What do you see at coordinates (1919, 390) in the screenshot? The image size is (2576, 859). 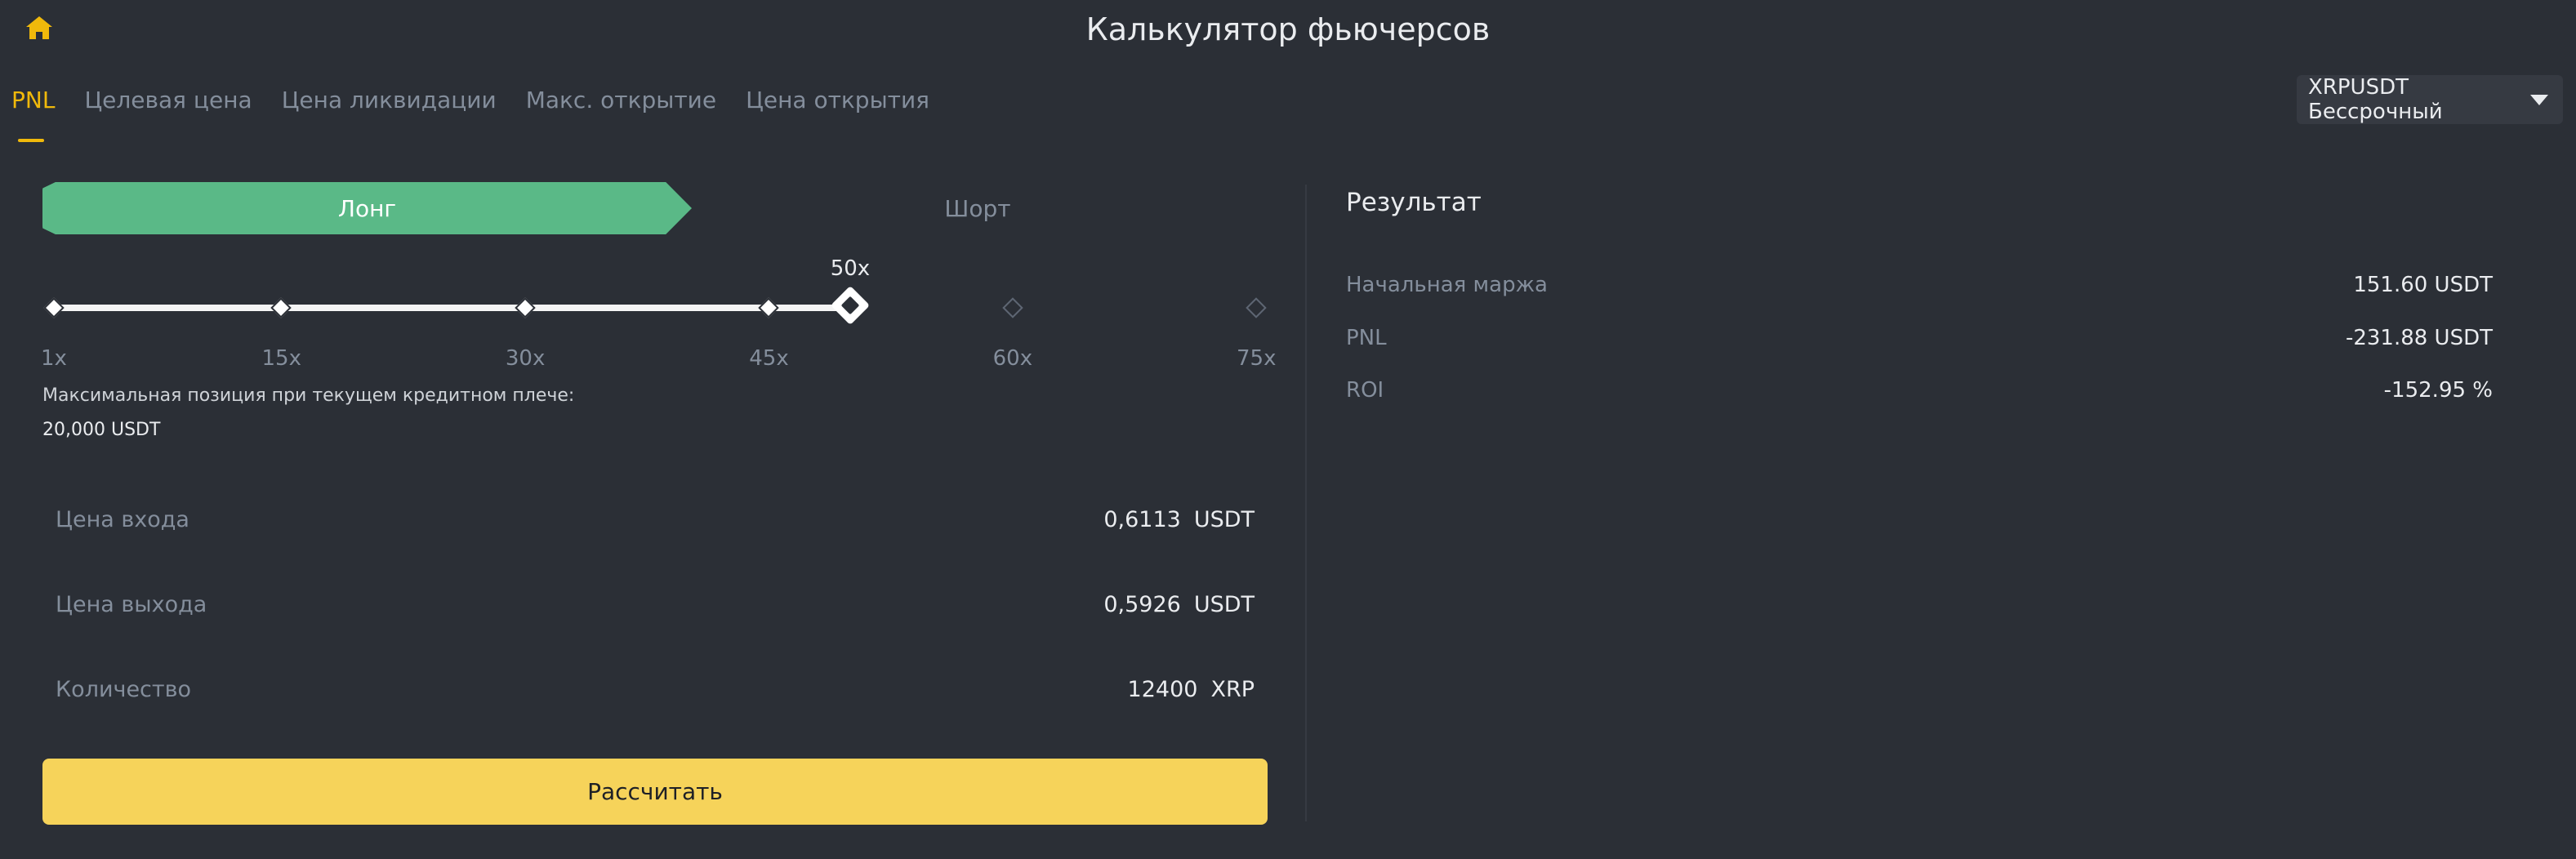 I see `result-row-roi: ROI -152.95 %` at bounding box center [1919, 390].